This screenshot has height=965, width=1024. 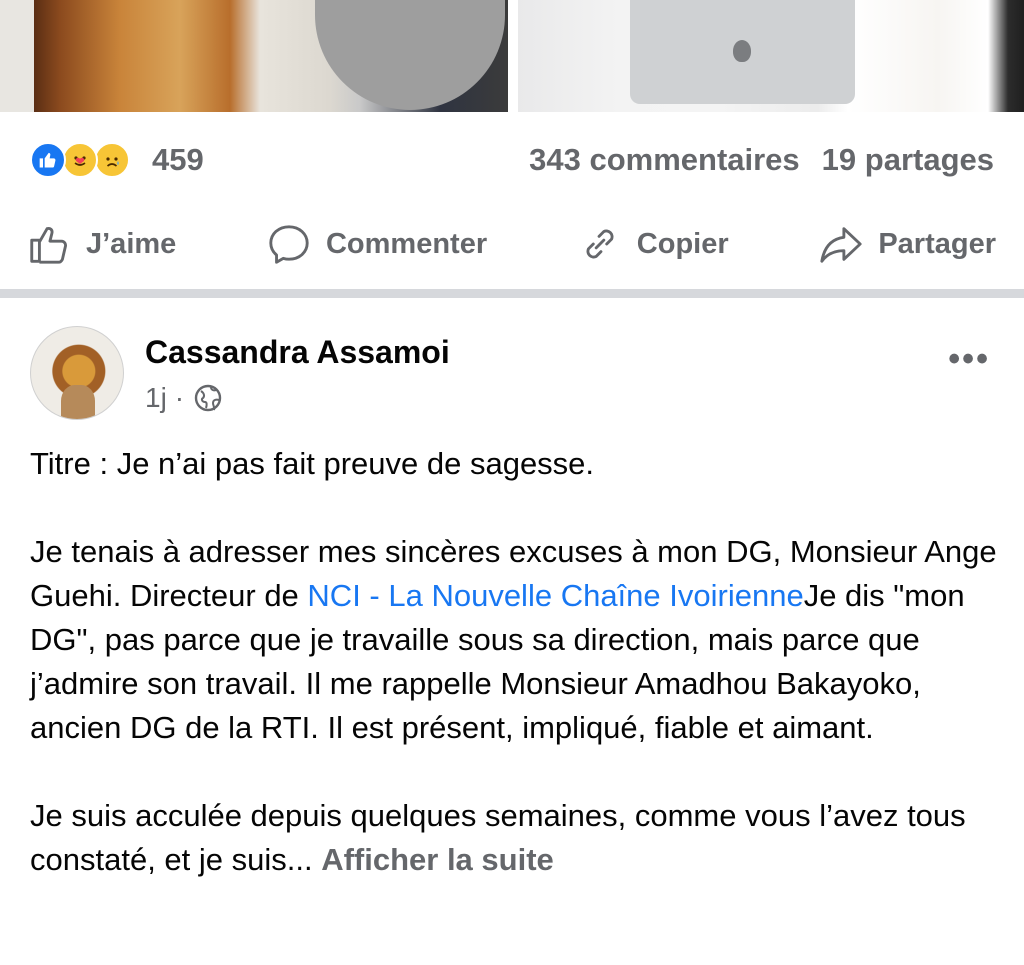 What do you see at coordinates (512, 244) in the screenshot?
I see `post-actions-row: J’aime Commenter Copier Partager` at bounding box center [512, 244].